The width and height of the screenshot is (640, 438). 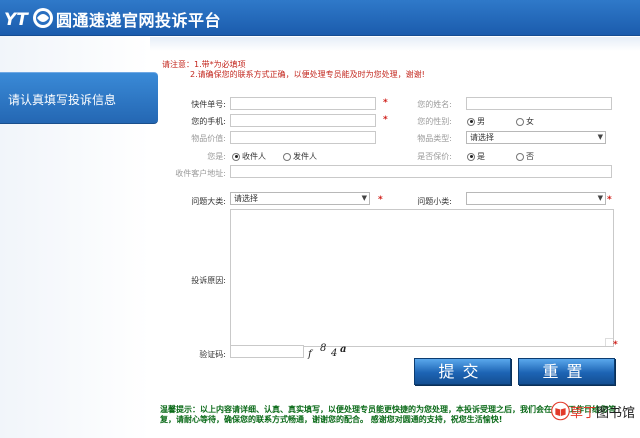 What do you see at coordinates (525, 156) in the screenshot?
I see `insured-radio-no: 否` at bounding box center [525, 156].